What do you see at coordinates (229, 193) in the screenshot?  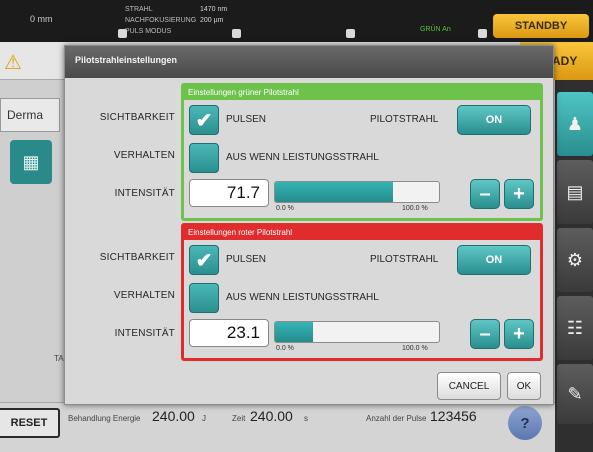 I see `green-intensity-value: 71.7` at bounding box center [229, 193].